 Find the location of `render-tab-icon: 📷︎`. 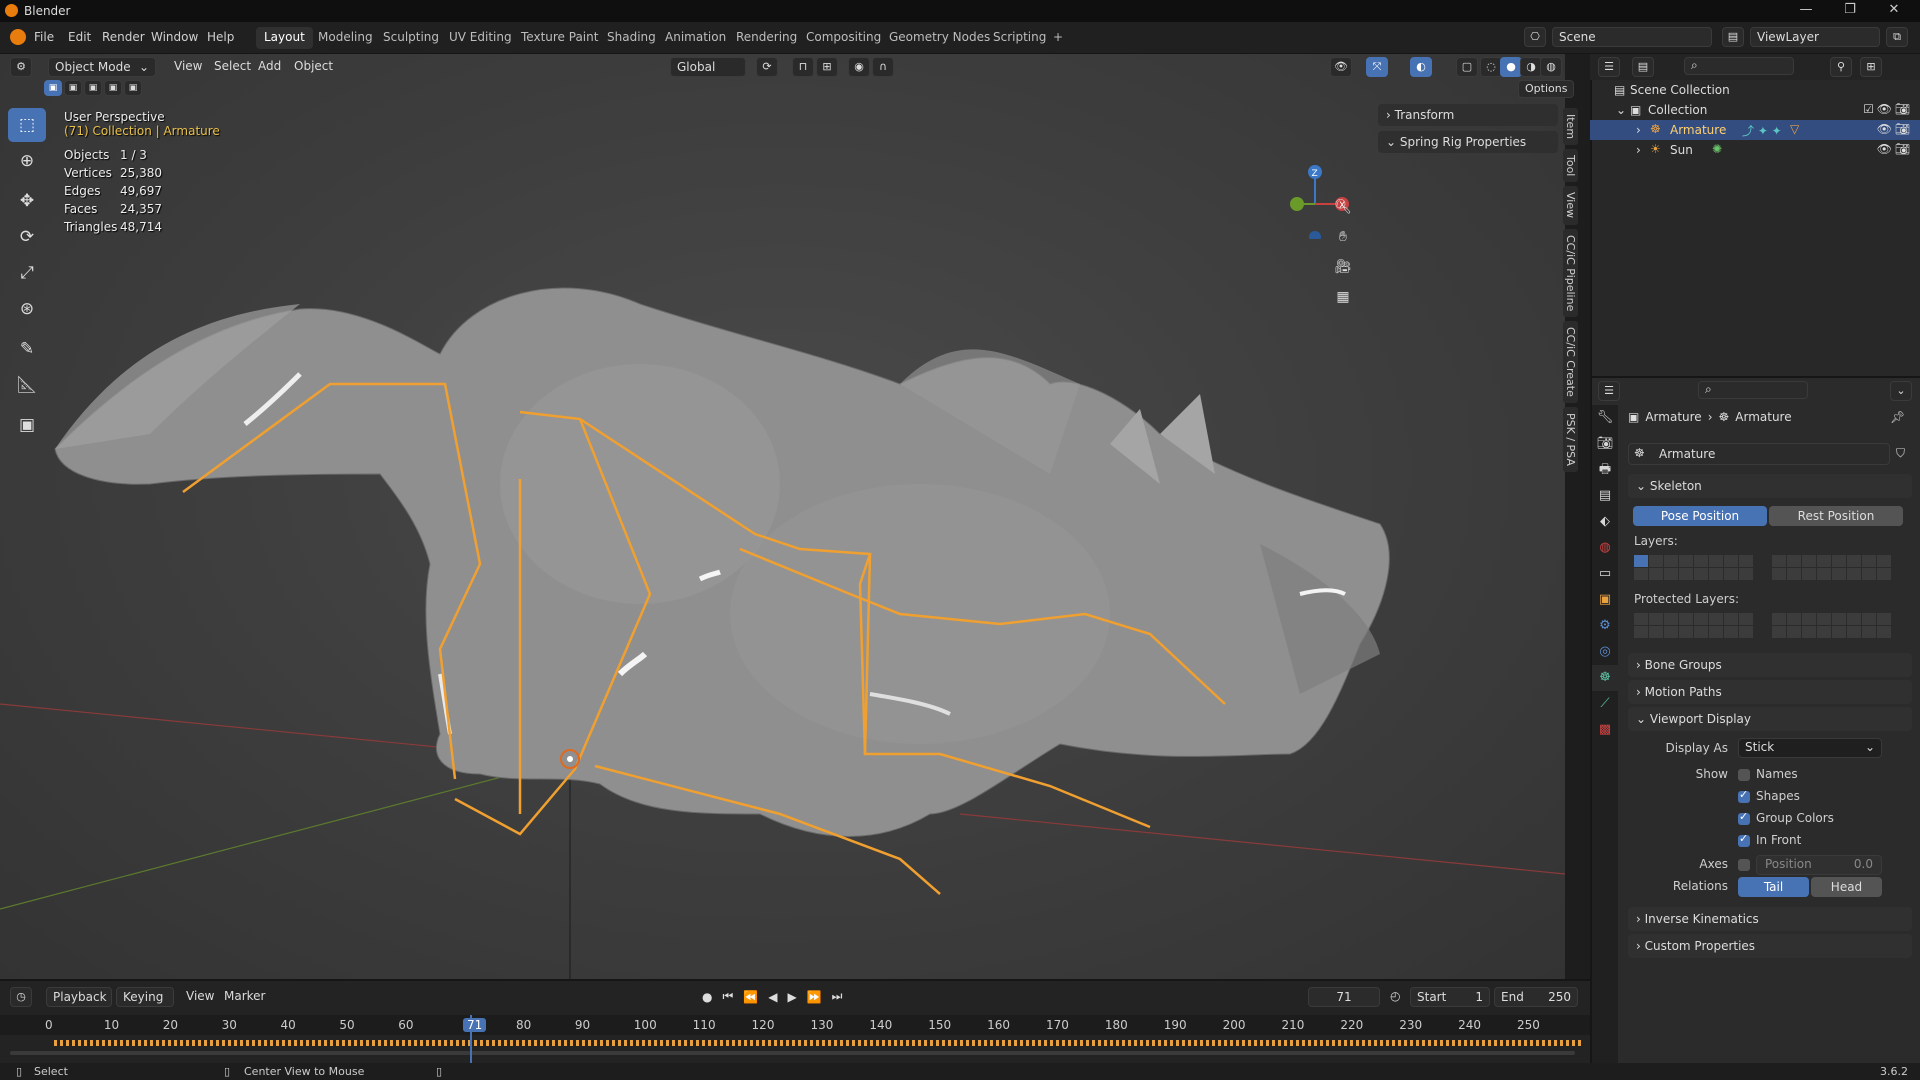

render-tab-icon: 📷︎ is located at coordinates (1605, 444).